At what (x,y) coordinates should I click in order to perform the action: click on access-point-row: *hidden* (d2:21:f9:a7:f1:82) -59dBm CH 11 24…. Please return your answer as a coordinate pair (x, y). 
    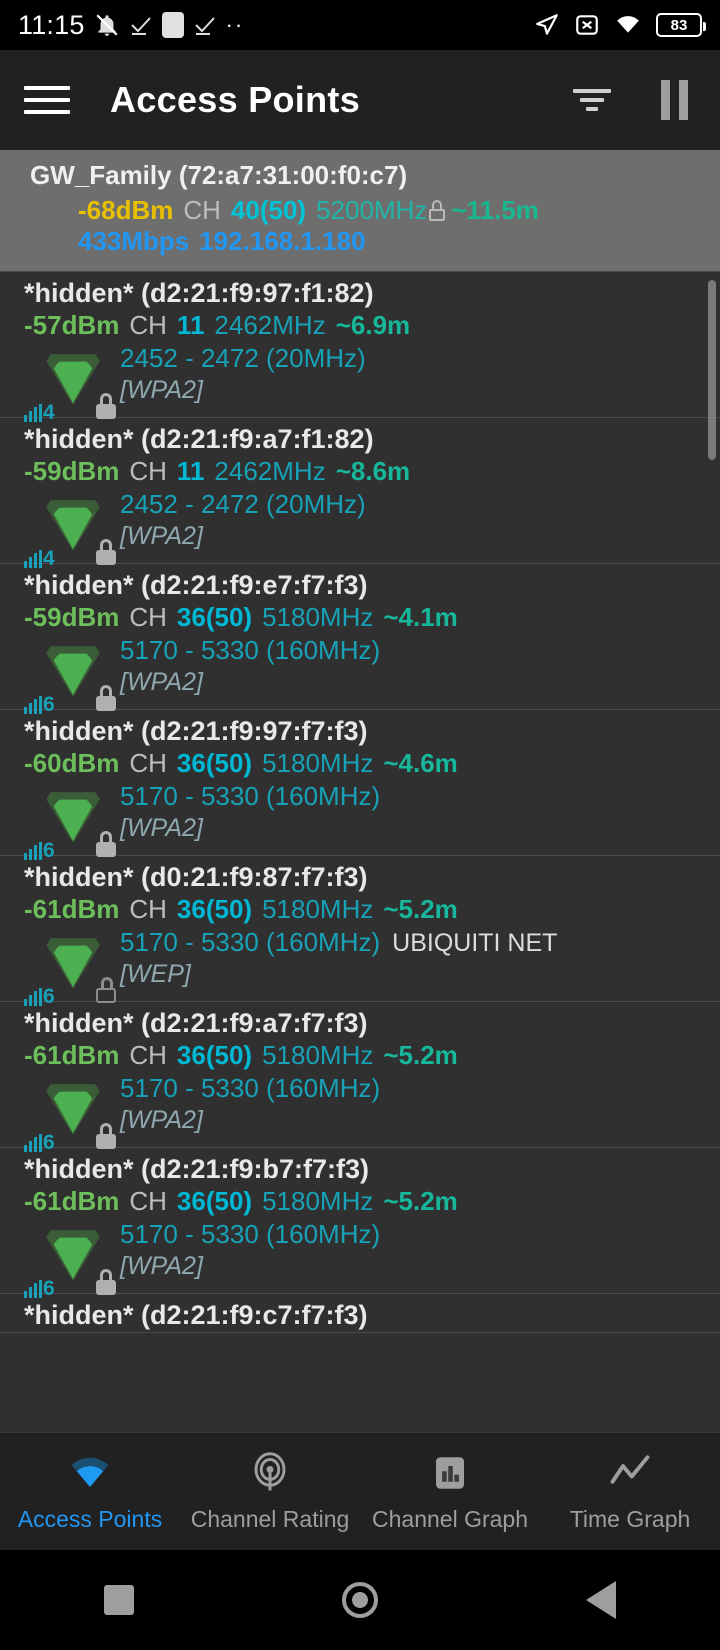
    Looking at the image, I should click on (360, 493).